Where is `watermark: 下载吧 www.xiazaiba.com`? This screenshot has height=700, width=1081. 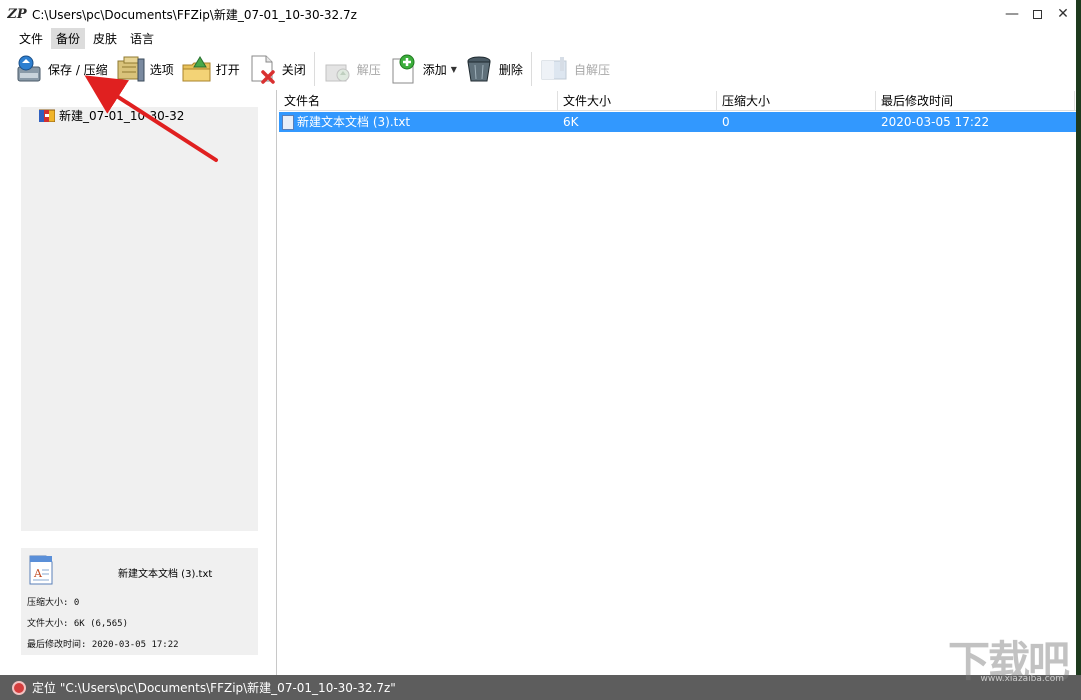
watermark: 下载吧 www.xiazaiba.com is located at coordinates (1009, 659).